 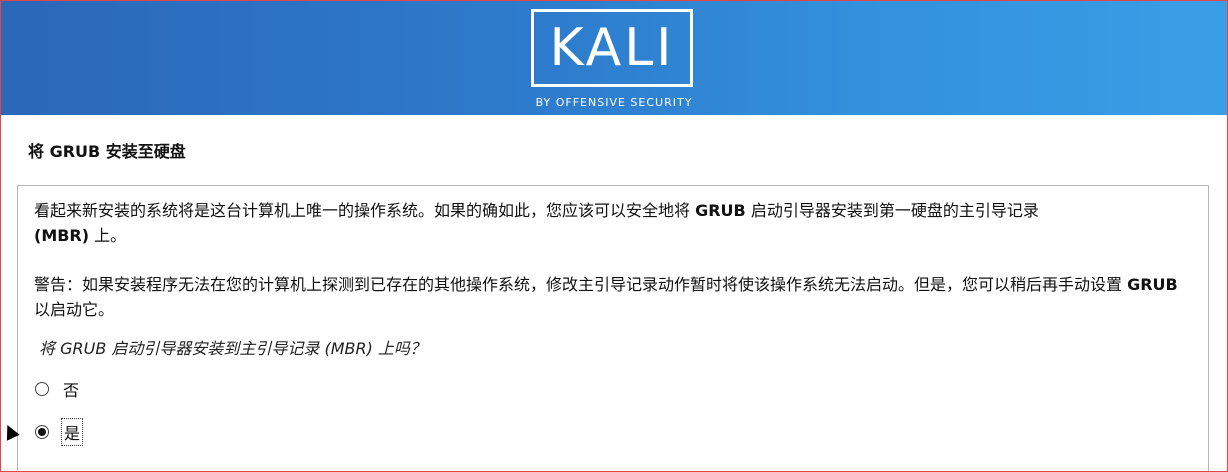 I want to click on option-yes-label: 是, so click(x=72, y=432).